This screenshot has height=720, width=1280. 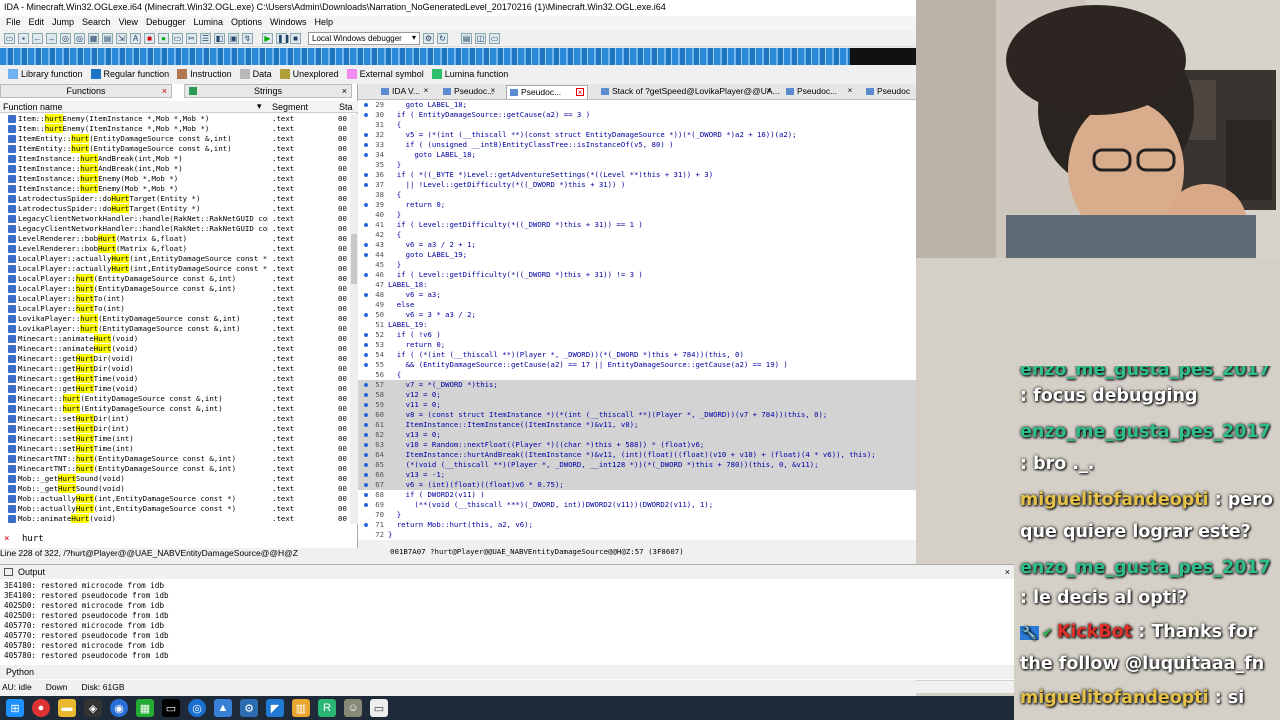 I want to click on code-line: 44 goto LABEL_19;, so click(x=637, y=255).